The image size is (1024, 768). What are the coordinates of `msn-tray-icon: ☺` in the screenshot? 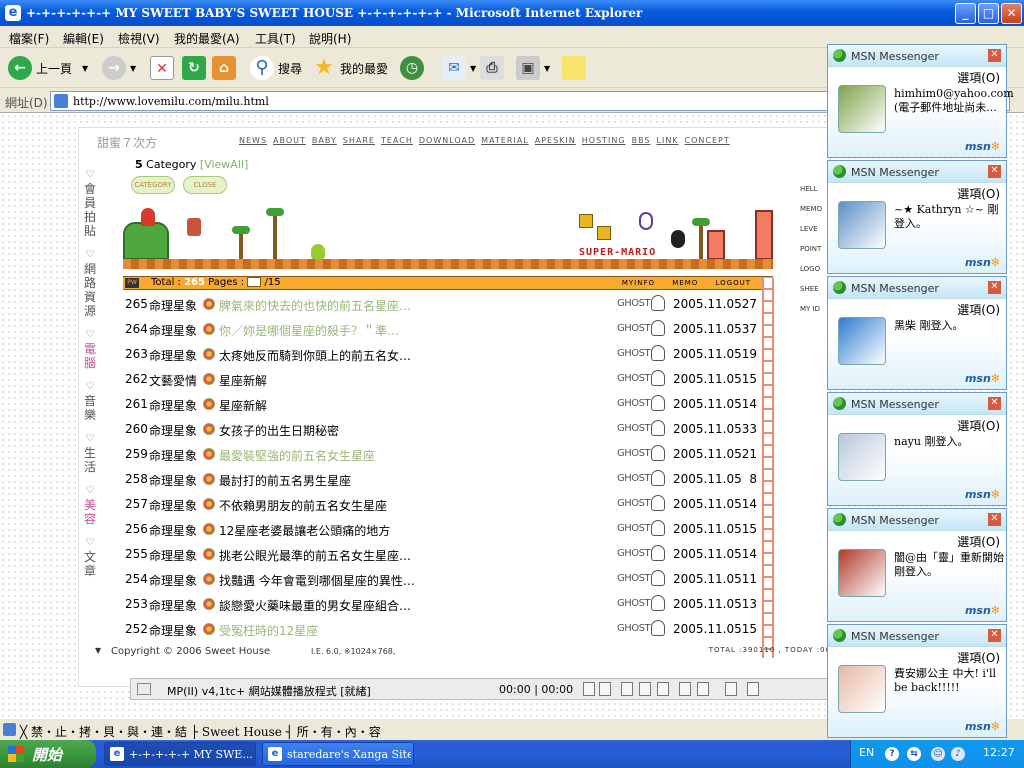 It's located at (938, 754).